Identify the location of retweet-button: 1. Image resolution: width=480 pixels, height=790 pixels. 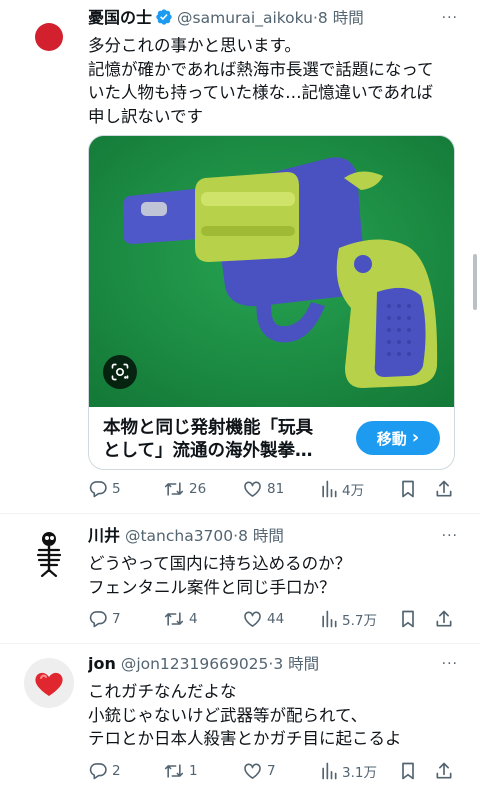
(180, 771).